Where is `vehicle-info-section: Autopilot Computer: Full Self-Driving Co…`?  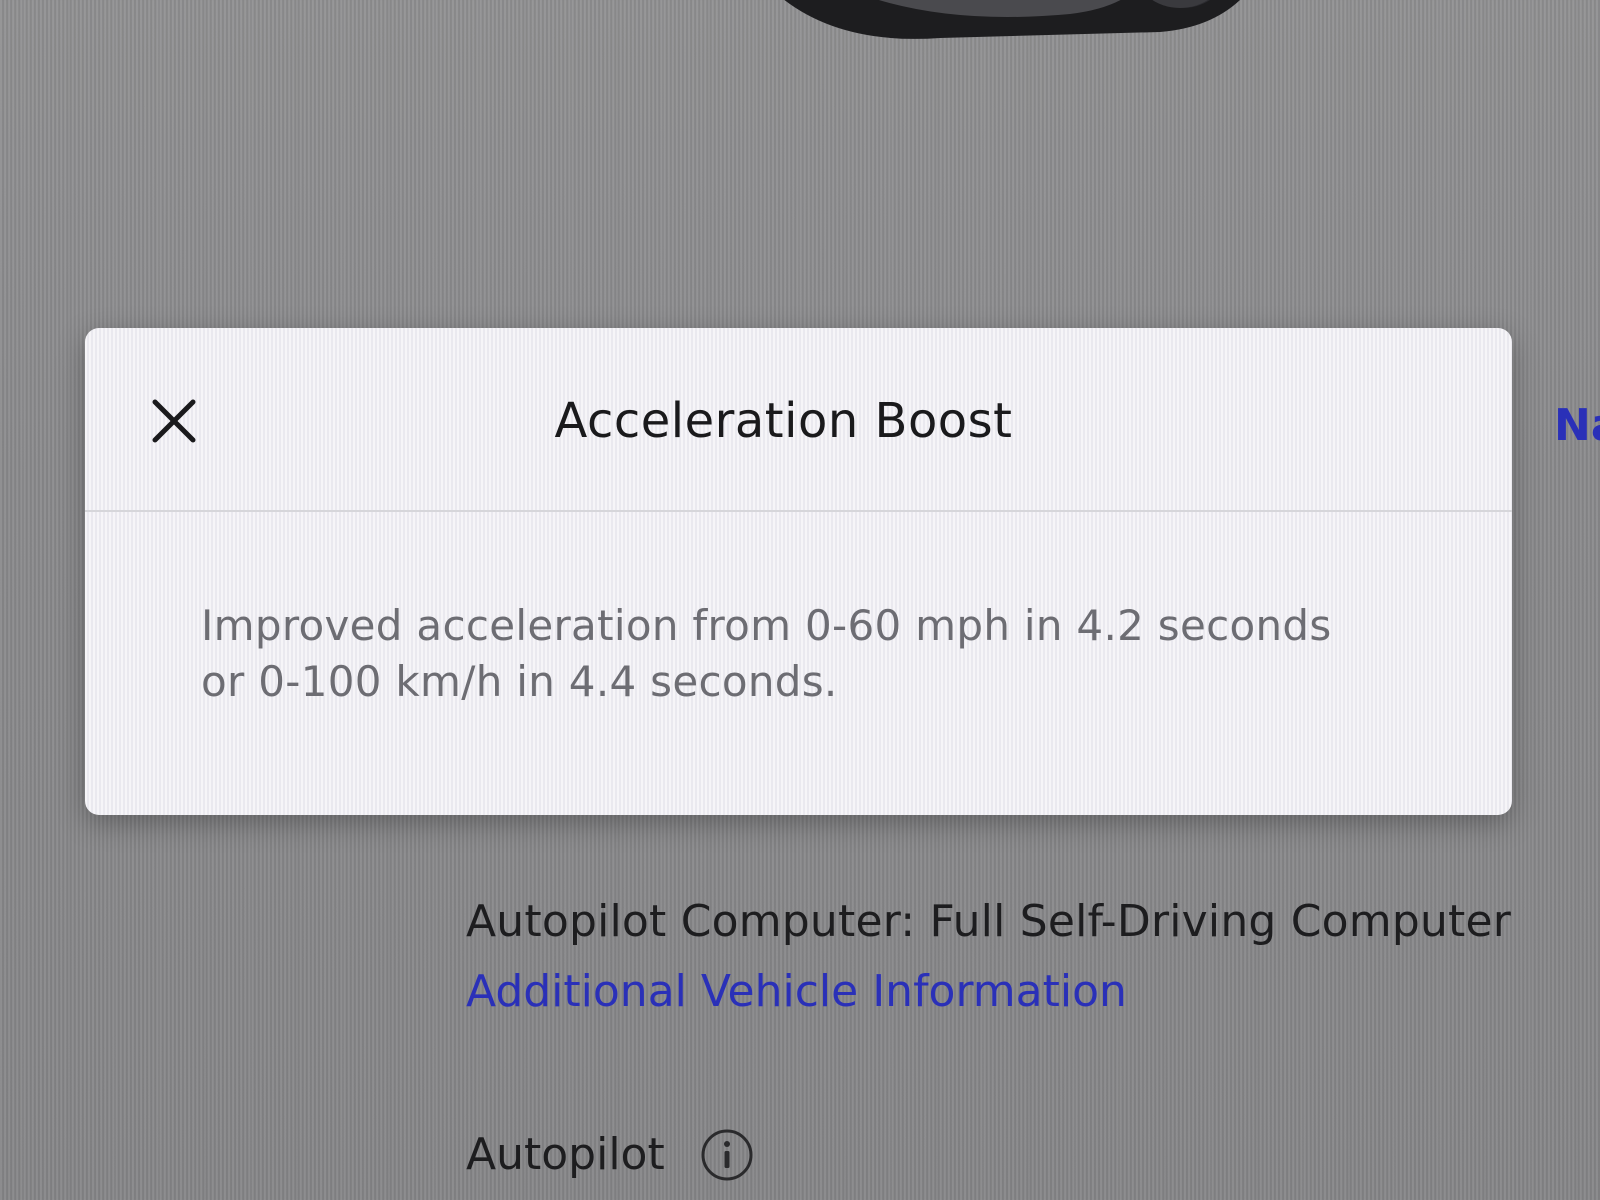 vehicle-info-section: Autopilot Computer: Full Self-Driving Co… is located at coordinates (1033, 956).